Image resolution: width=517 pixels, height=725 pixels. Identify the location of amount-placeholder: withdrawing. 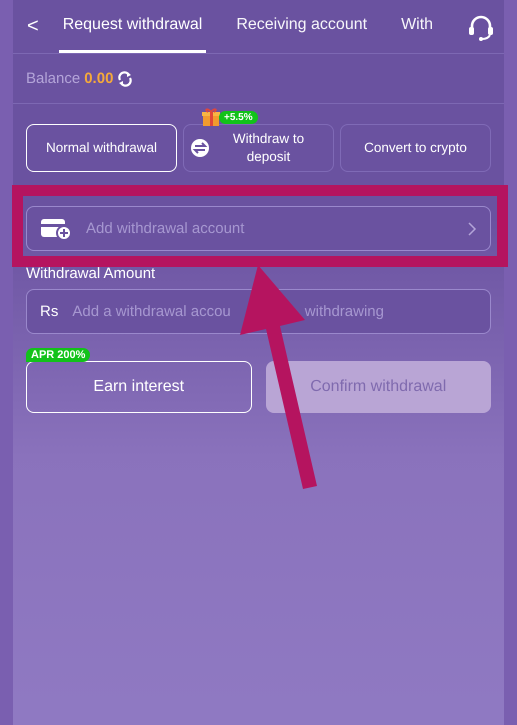
(344, 311).